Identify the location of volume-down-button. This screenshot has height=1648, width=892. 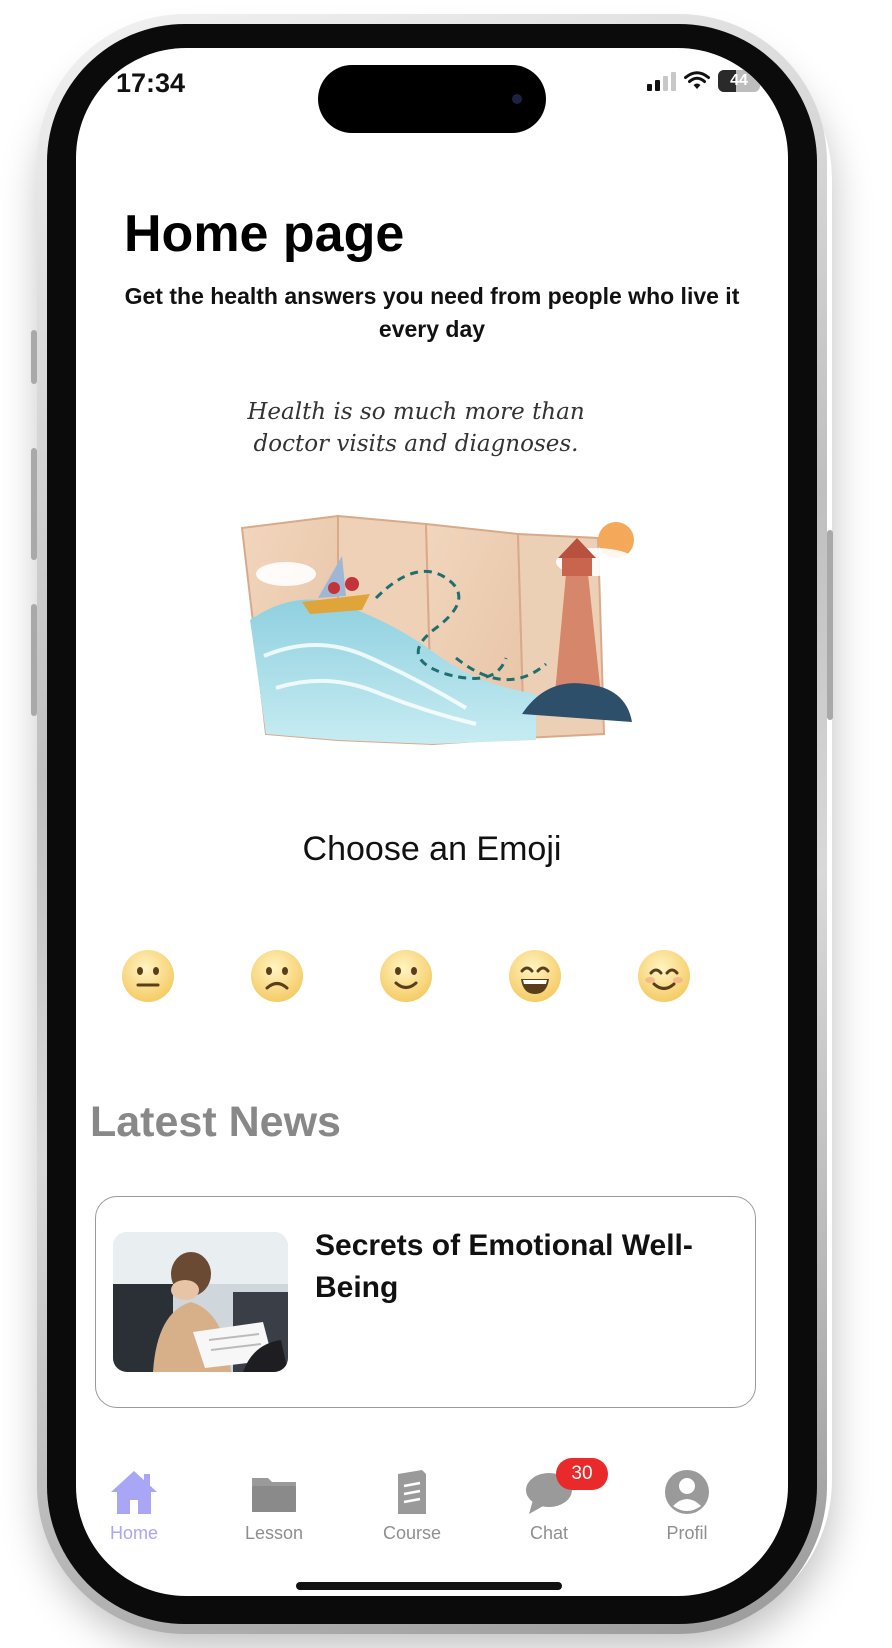
(34, 660).